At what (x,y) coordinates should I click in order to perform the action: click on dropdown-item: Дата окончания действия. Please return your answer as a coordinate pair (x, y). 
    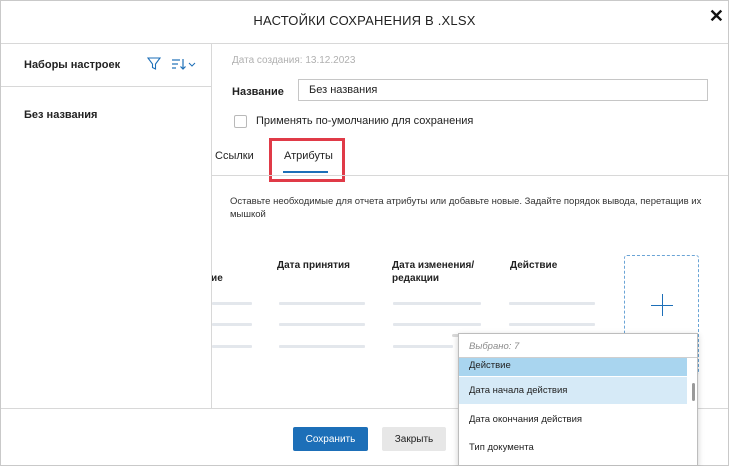
    Looking at the image, I should click on (573, 419).